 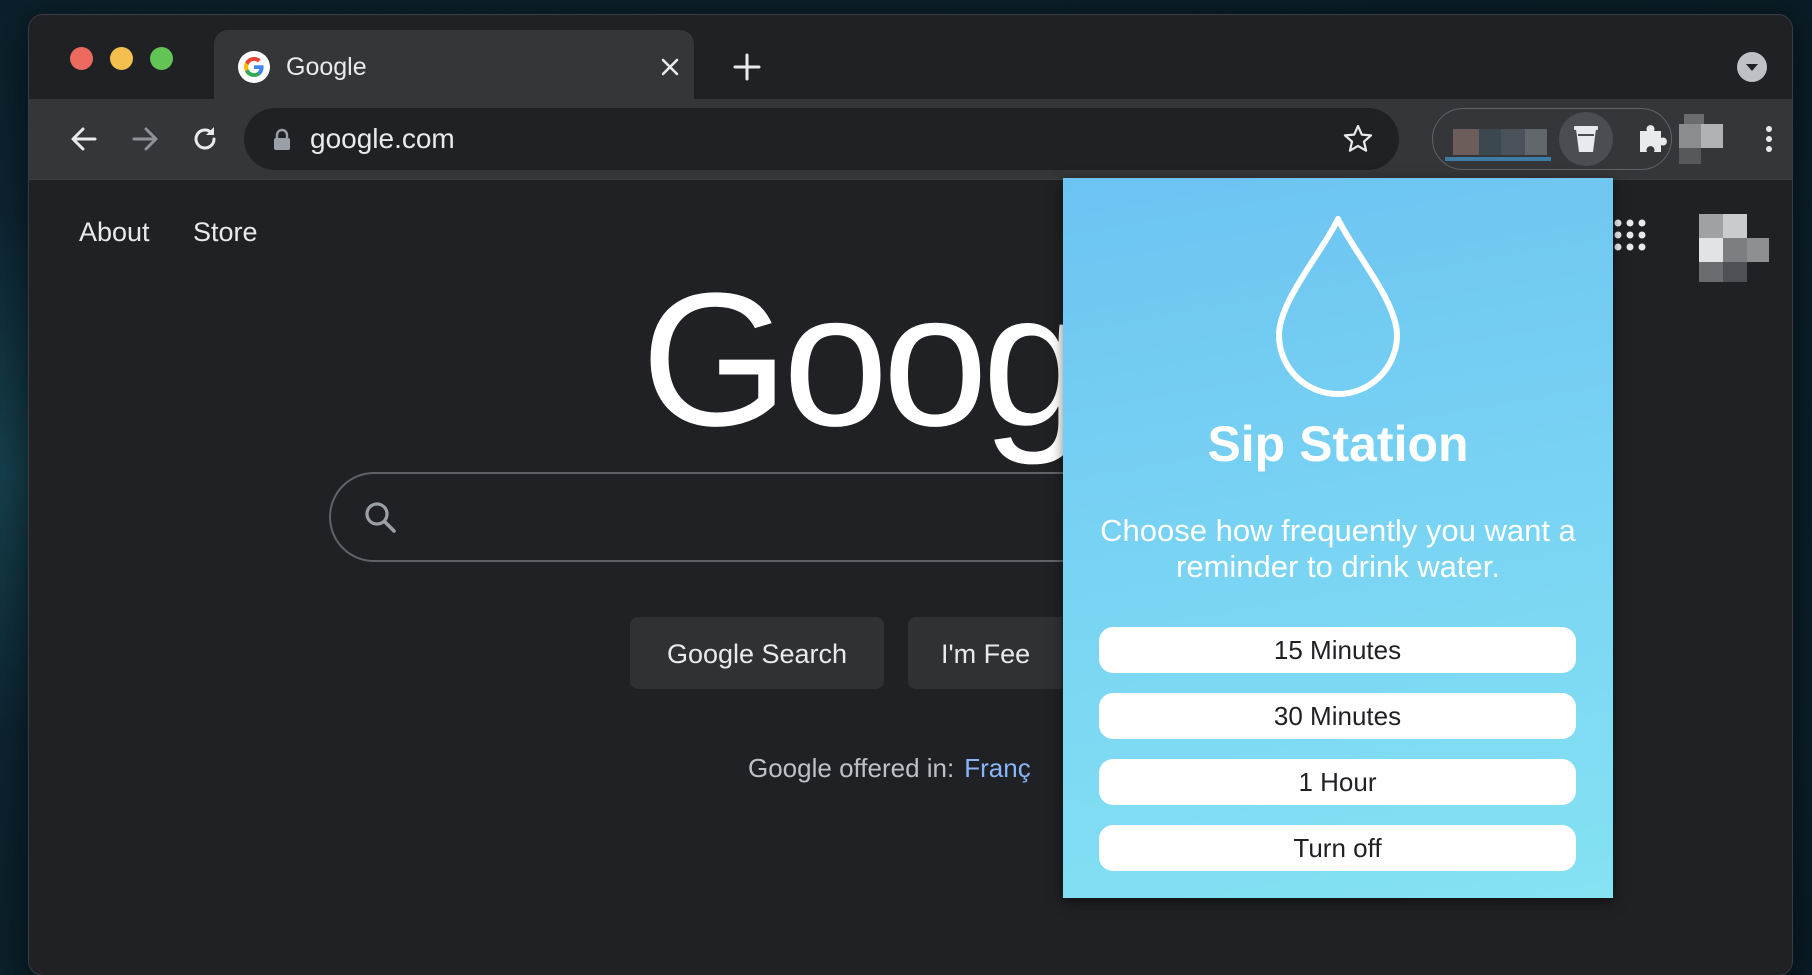 I want to click on account-avatar-blurred, so click(x=1711, y=226).